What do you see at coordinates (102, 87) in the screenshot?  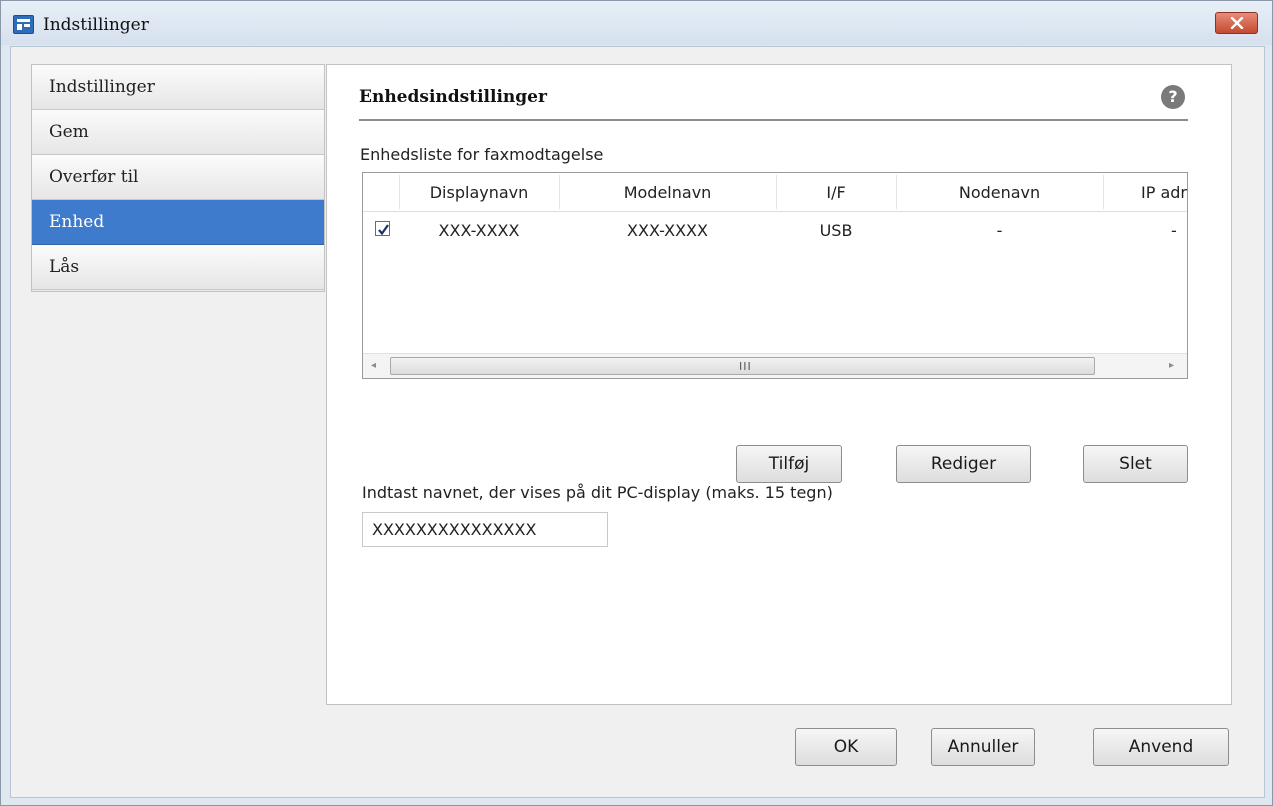 I see `sidebar-item-label: Indstillinger` at bounding box center [102, 87].